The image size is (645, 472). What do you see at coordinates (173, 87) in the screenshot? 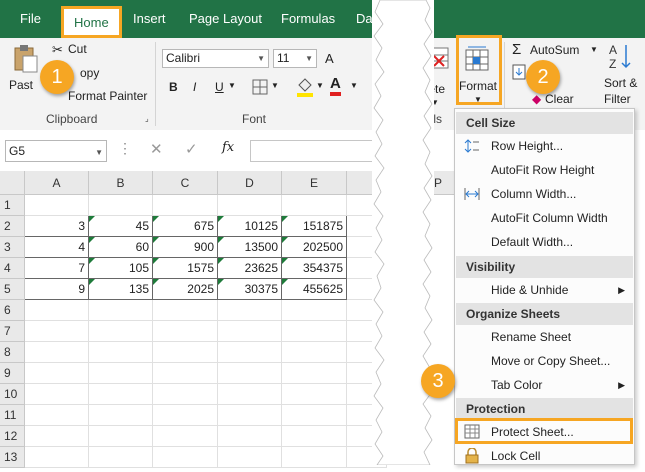
I see `bold-button: B` at bounding box center [173, 87].